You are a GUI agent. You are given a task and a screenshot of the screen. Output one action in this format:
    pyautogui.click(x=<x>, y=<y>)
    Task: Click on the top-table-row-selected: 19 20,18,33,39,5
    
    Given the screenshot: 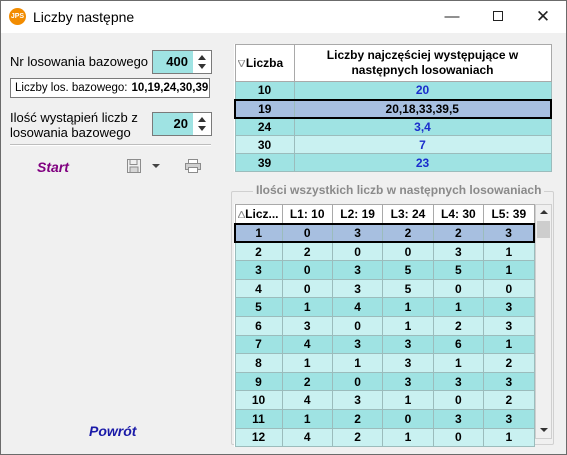 What is the action you would take?
    pyautogui.click(x=393, y=108)
    